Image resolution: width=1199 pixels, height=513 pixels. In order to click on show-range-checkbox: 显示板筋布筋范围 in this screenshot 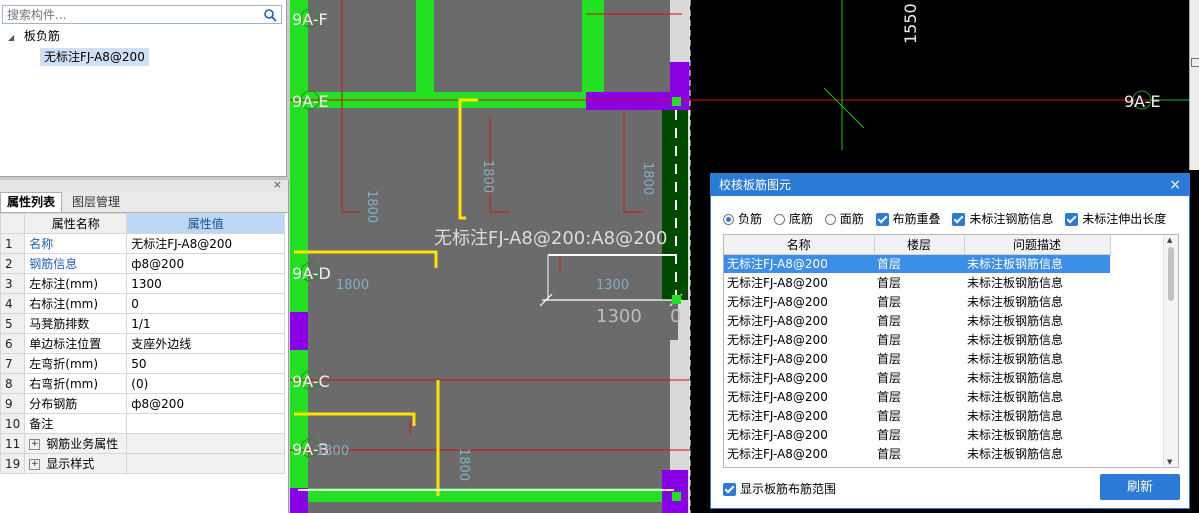, I will do `click(779, 488)`.